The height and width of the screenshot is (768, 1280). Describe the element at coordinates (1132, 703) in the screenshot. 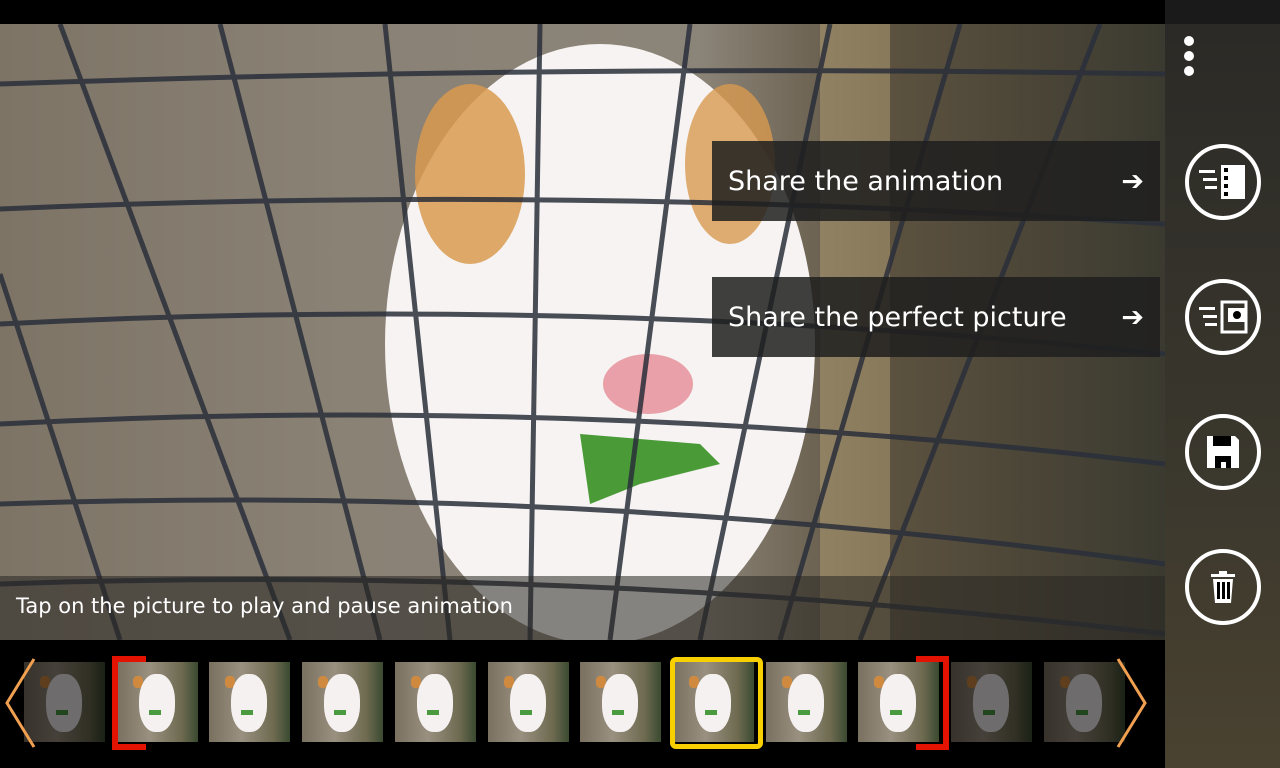

I see `chevron-right-icon` at that location.